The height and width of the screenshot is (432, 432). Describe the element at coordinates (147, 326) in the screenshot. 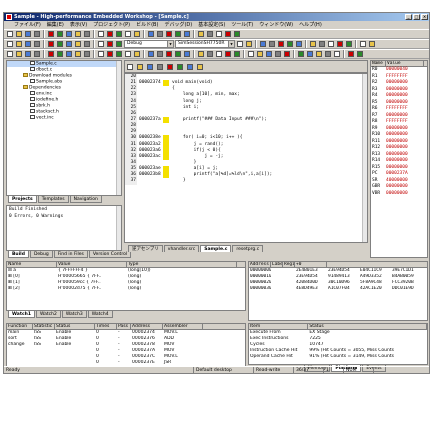

I see `column-header: Address` at that location.